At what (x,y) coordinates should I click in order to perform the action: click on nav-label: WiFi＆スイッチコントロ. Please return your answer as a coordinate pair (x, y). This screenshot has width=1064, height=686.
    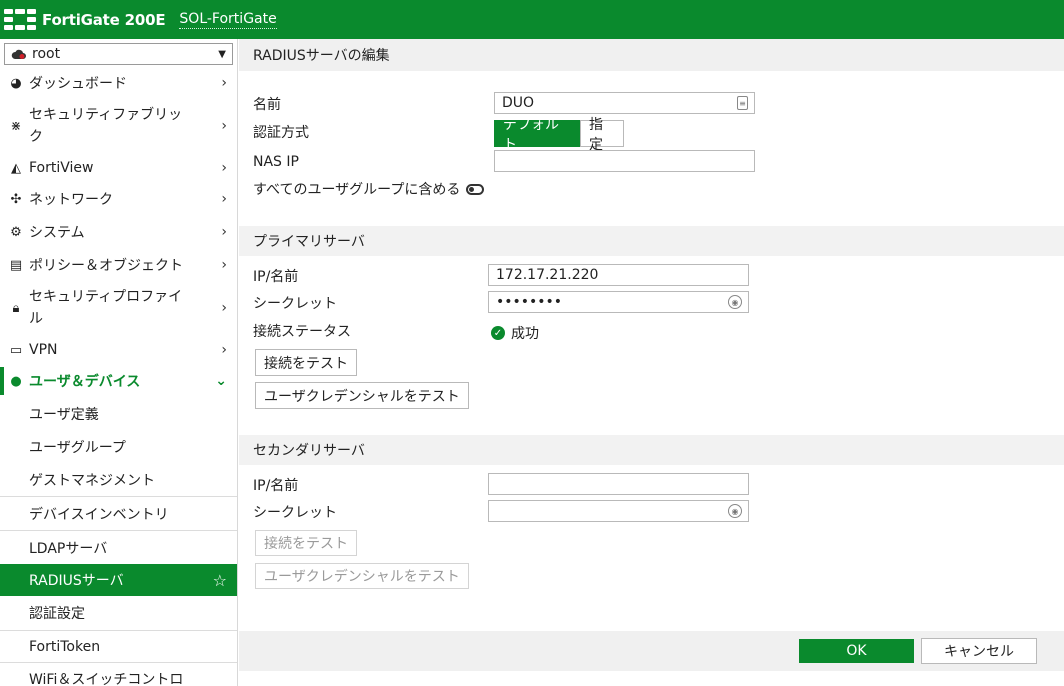
    Looking at the image, I should click on (106, 678).